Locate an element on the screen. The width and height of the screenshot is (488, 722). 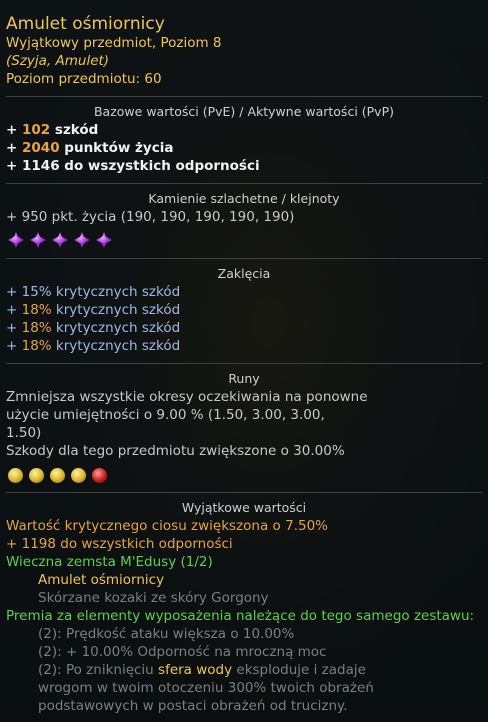
set-bonus-text: (2): Po zniknięciu is located at coordinates (98, 670).